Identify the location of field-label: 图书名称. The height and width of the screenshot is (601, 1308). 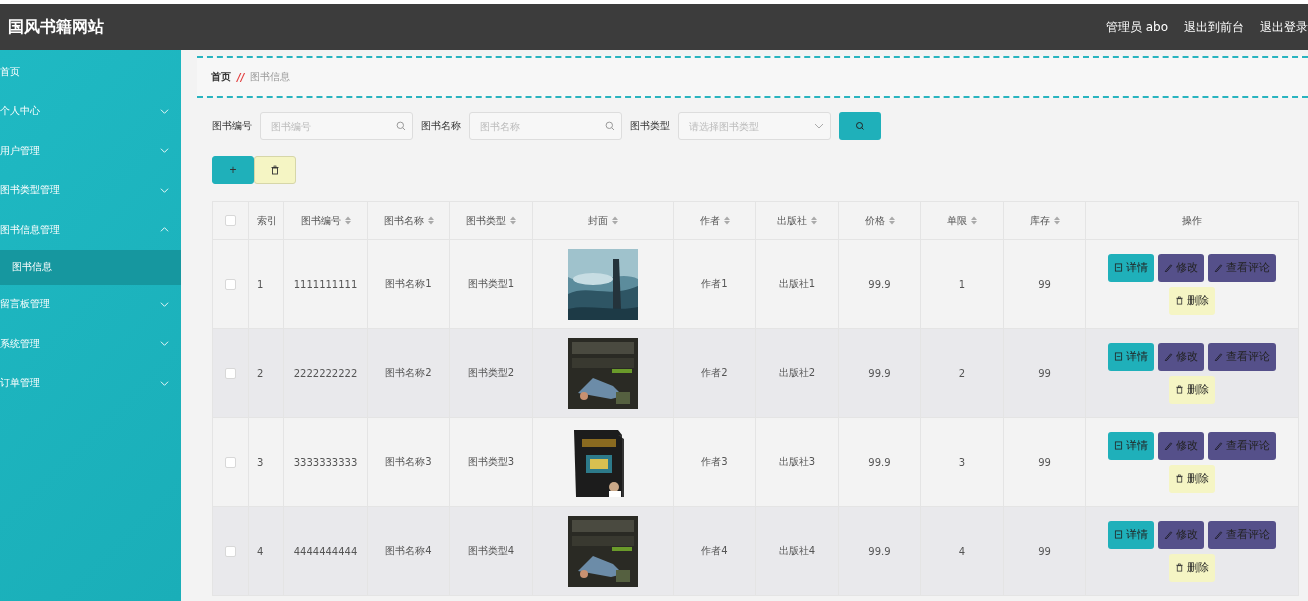
(441, 126).